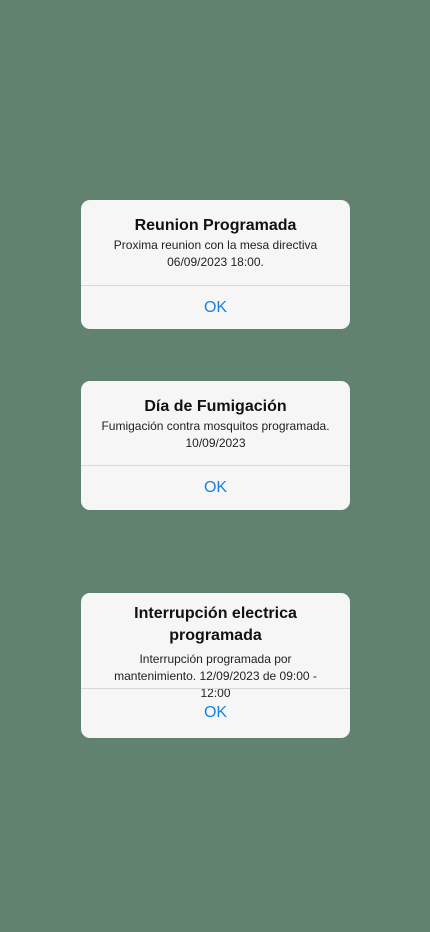 The height and width of the screenshot is (932, 430). Describe the element at coordinates (215, 225) in the screenshot. I see `alert-title: Reunion Programada` at that location.